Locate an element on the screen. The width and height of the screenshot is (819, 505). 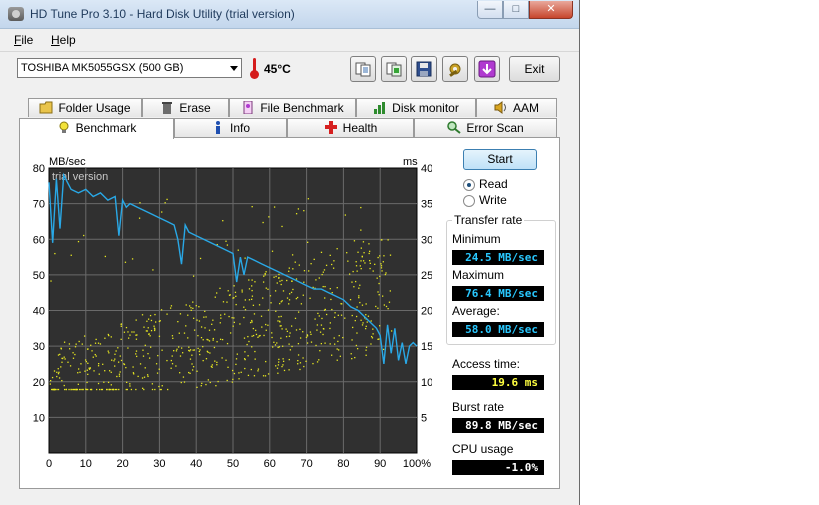
copy-info-button is located at coordinates (363, 69).